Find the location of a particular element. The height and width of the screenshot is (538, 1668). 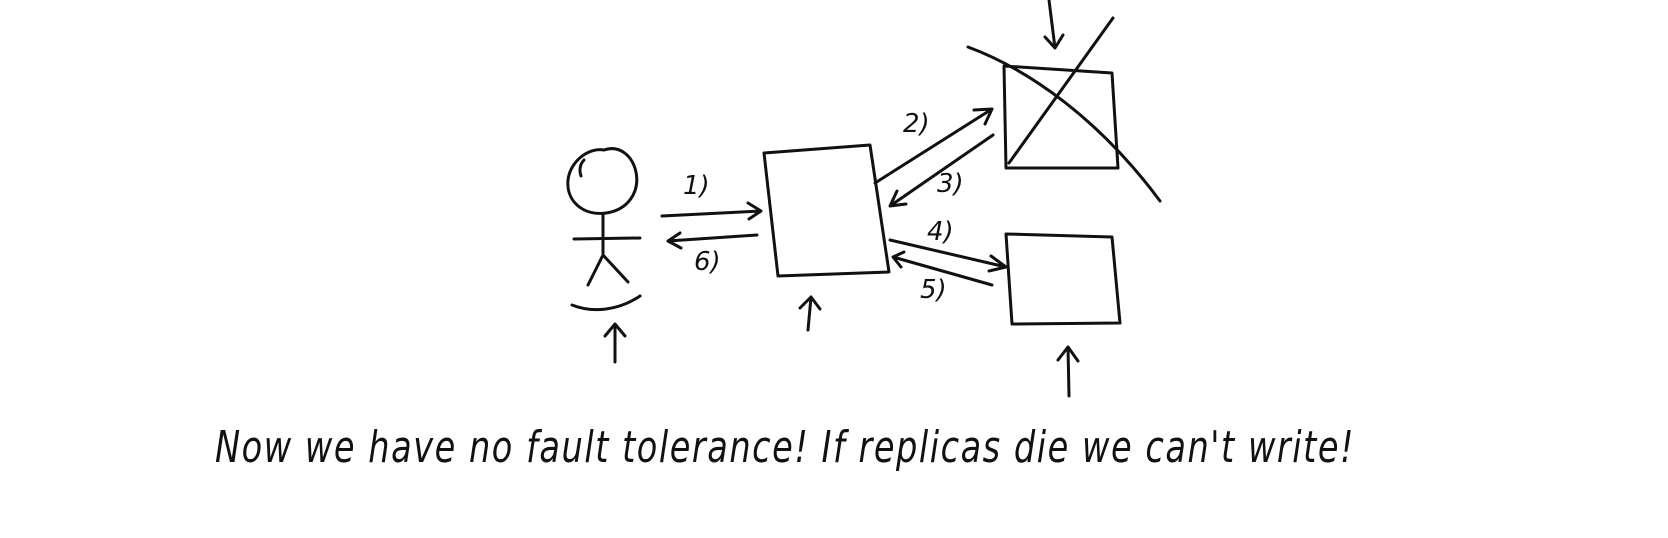

failed-replica-node is located at coordinates (1064, 101).